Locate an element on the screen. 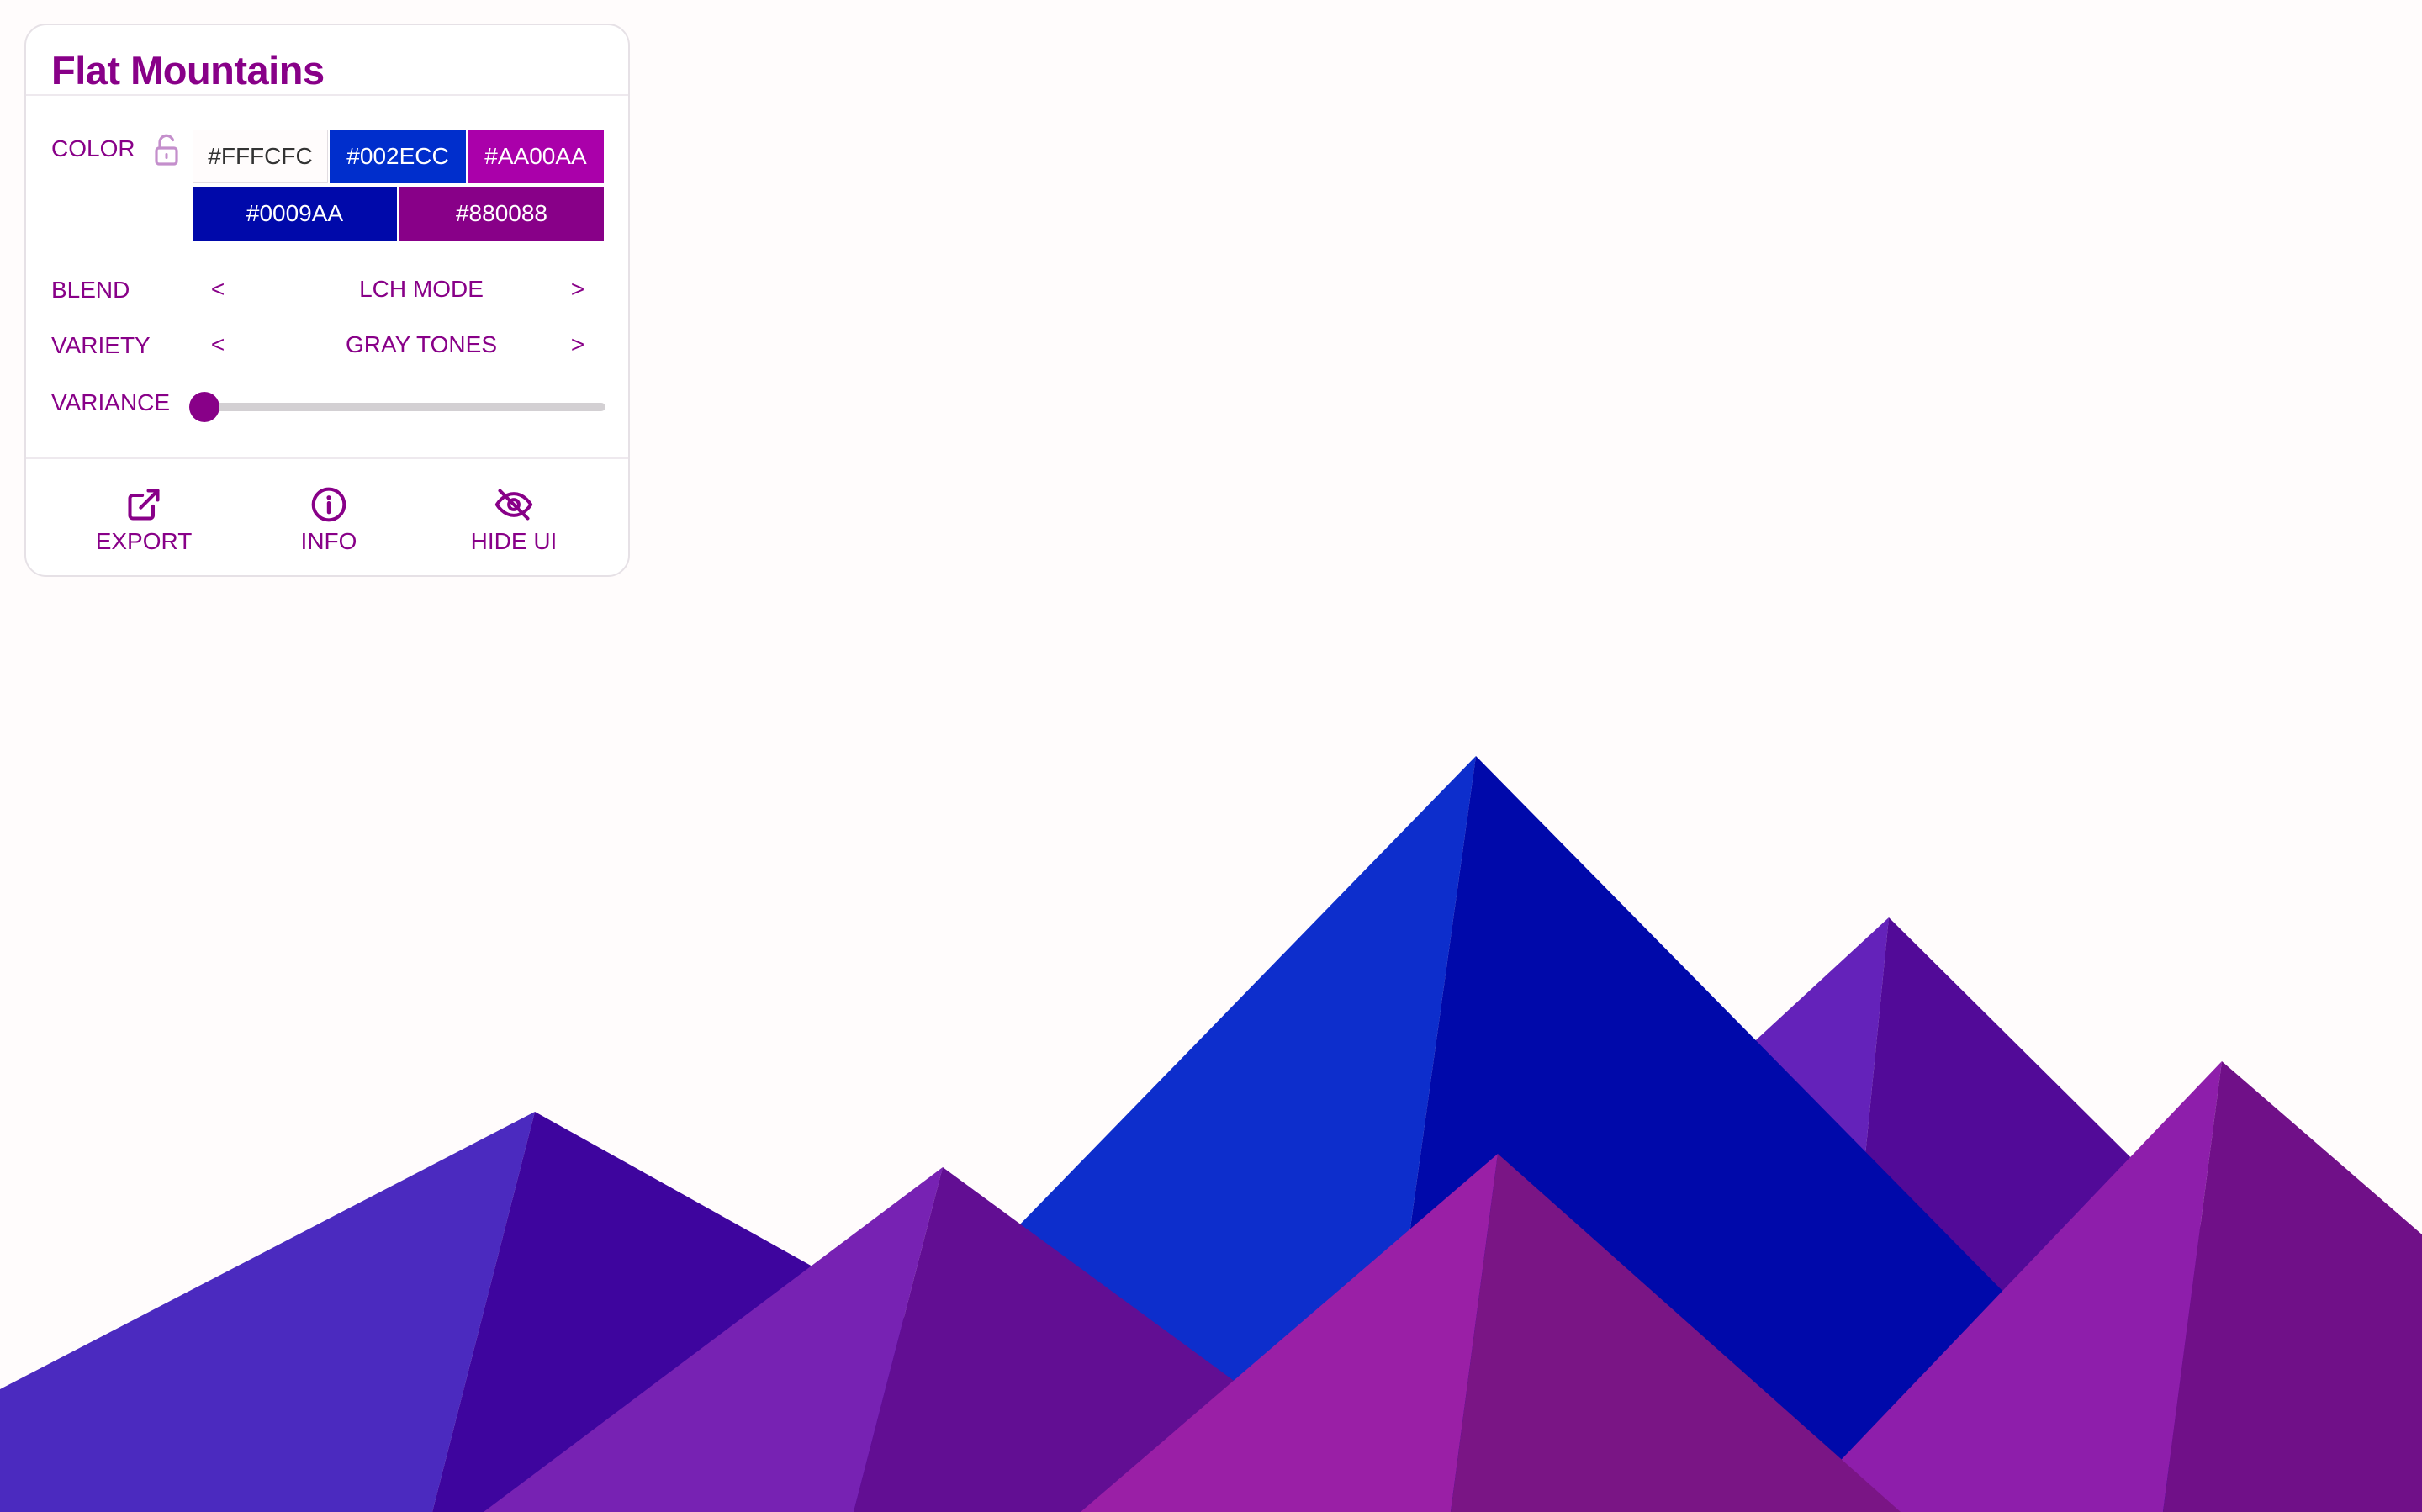 The width and height of the screenshot is (2422, 1512). app-title: Flat Mountains is located at coordinates (188, 70).